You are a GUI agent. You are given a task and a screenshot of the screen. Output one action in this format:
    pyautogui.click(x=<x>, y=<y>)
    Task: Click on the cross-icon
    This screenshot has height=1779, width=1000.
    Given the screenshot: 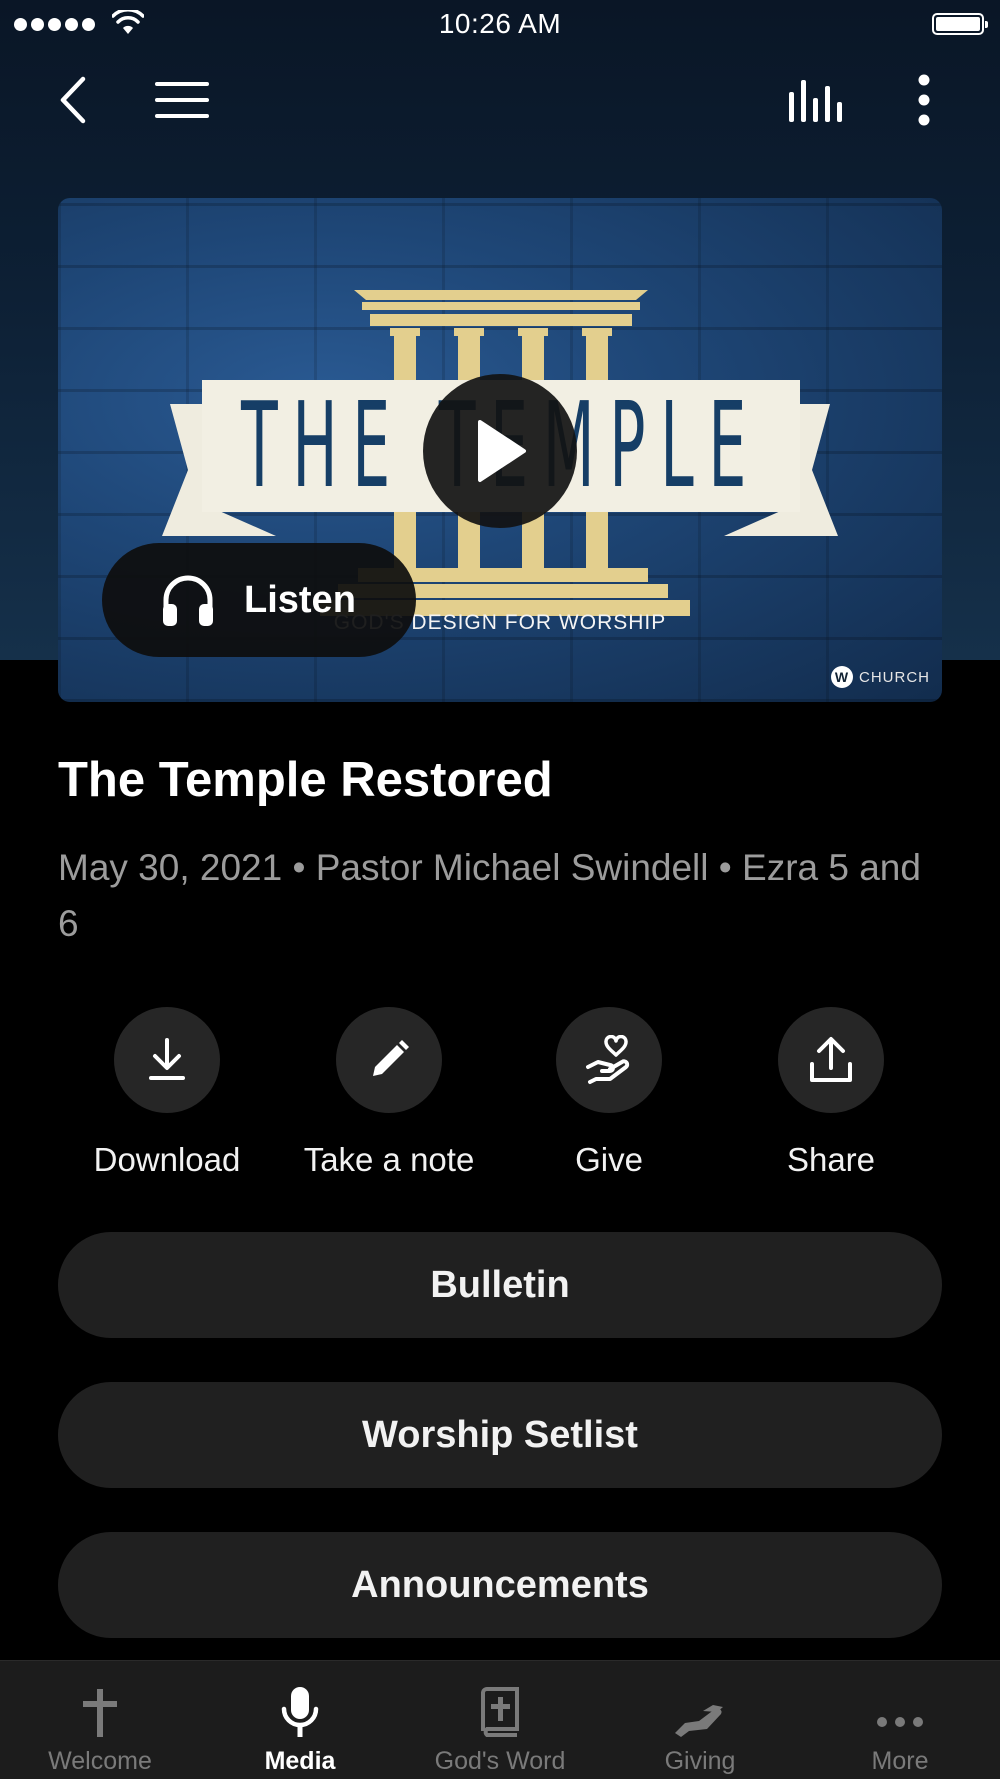 What is the action you would take?
    pyautogui.click(x=100, y=1713)
    